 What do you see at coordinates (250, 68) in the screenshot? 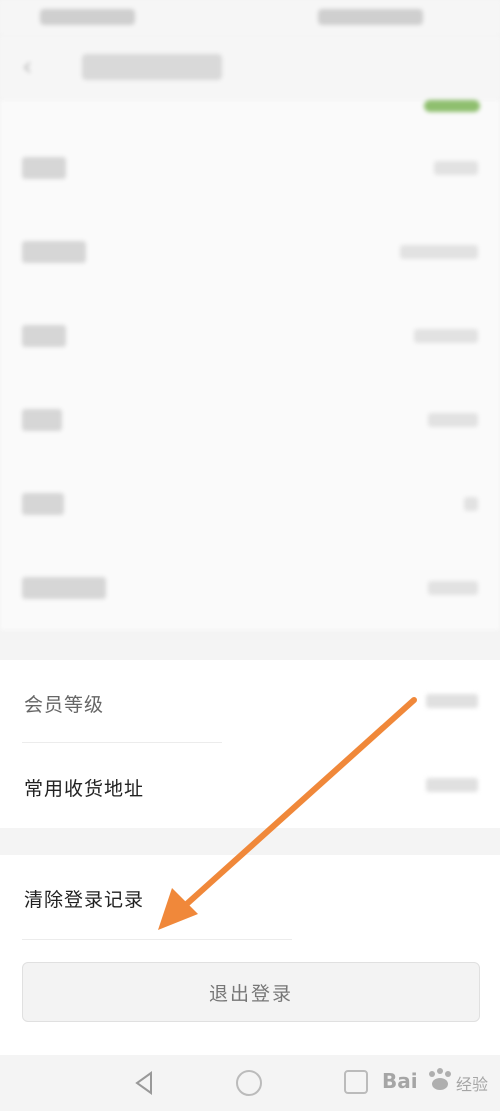
I see `app-header: ‹` at bounding box center [250, 68].